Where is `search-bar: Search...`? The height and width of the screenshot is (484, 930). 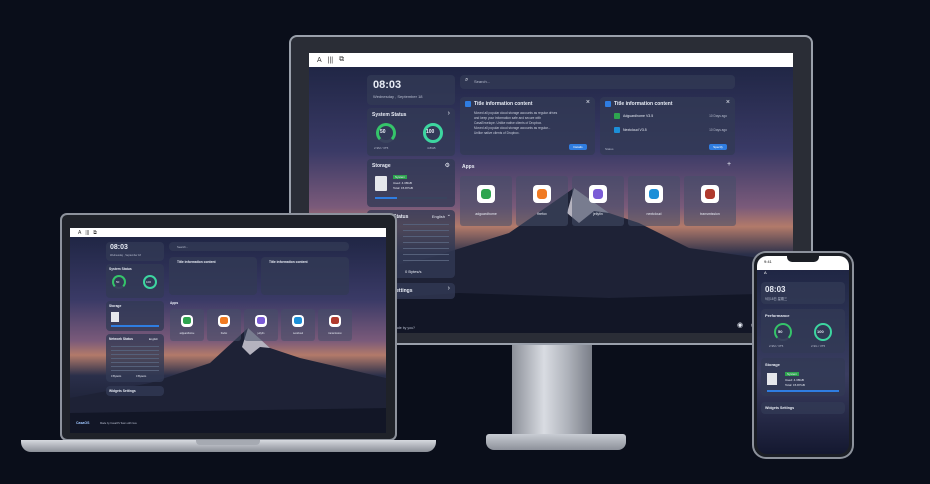
search-bar: Search... is located at coordinates (259, 246).